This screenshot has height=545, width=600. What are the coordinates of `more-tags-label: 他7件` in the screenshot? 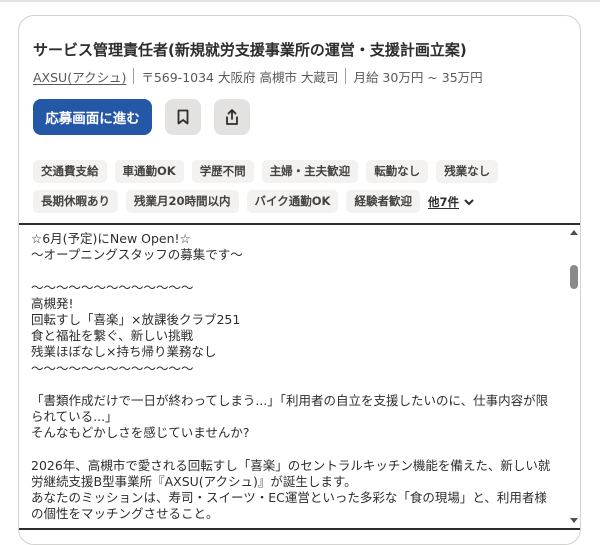 It's located at (443, 201).